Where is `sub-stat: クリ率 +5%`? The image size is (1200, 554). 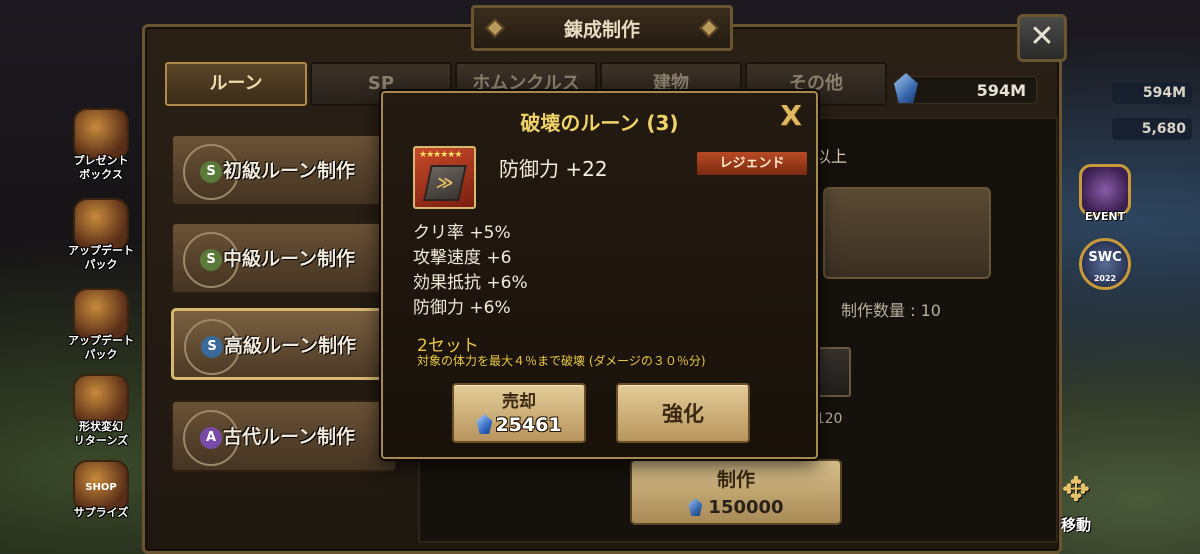
sub-stat: クリ率 +5% is located at coordinates (462, 233).